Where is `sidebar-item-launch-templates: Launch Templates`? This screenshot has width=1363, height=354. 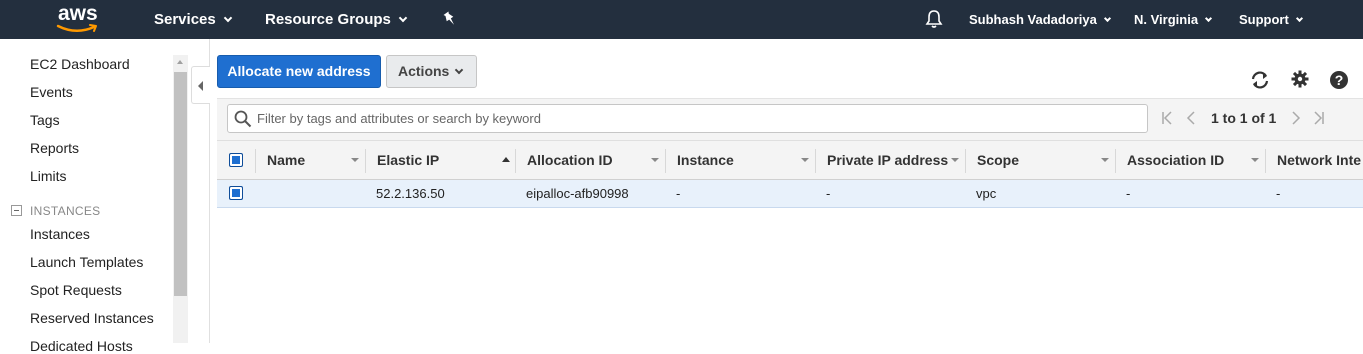
sidebar-item-launch-templates: Launch Templates is located at coordinates (86, 262).